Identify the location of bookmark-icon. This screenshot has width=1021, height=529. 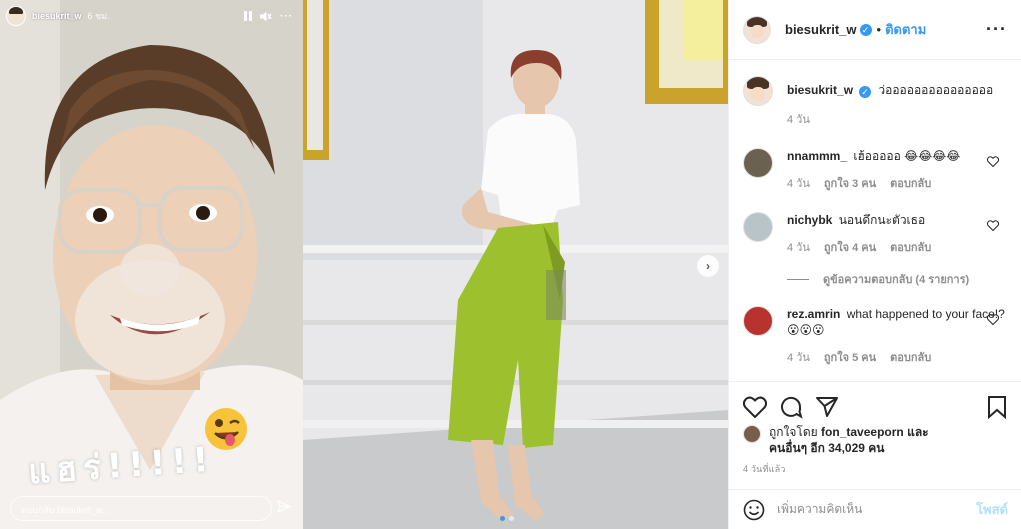
(997, 407).